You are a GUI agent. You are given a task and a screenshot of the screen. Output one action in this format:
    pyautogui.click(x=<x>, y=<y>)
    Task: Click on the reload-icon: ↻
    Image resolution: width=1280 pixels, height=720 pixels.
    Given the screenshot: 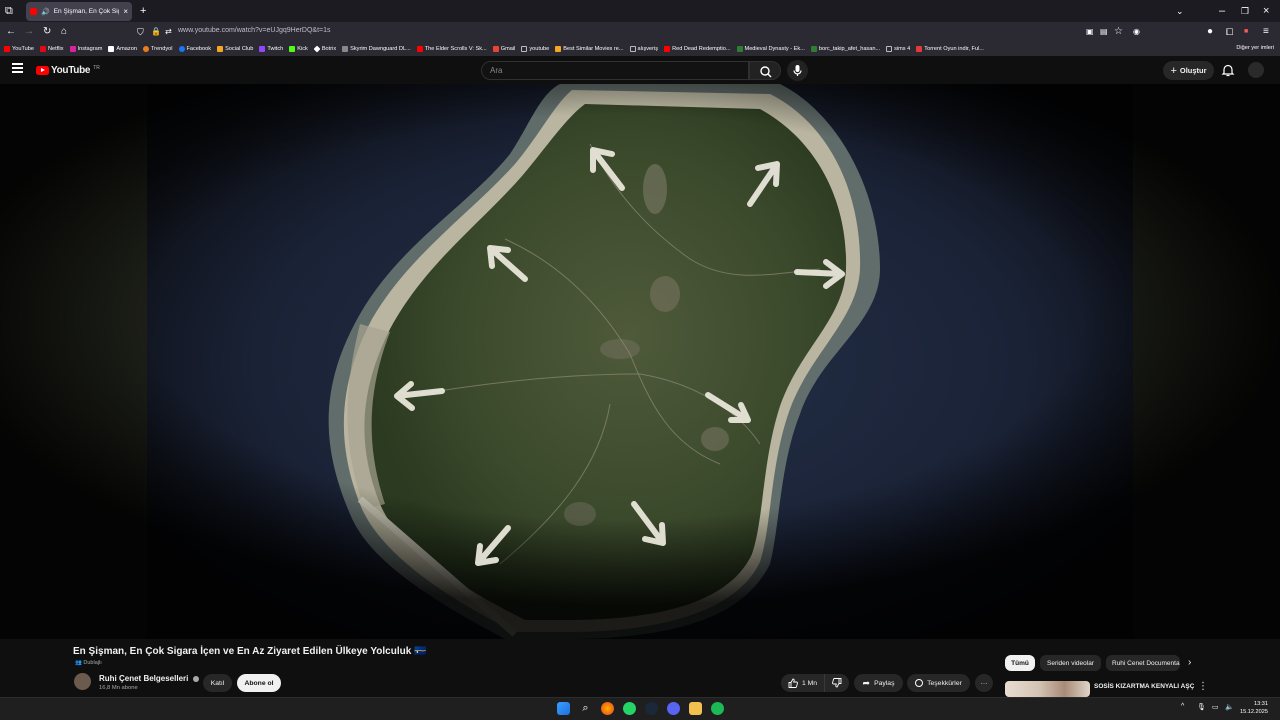 What is the action you would take?
    pyautogui.click(x=47, y=32)
    